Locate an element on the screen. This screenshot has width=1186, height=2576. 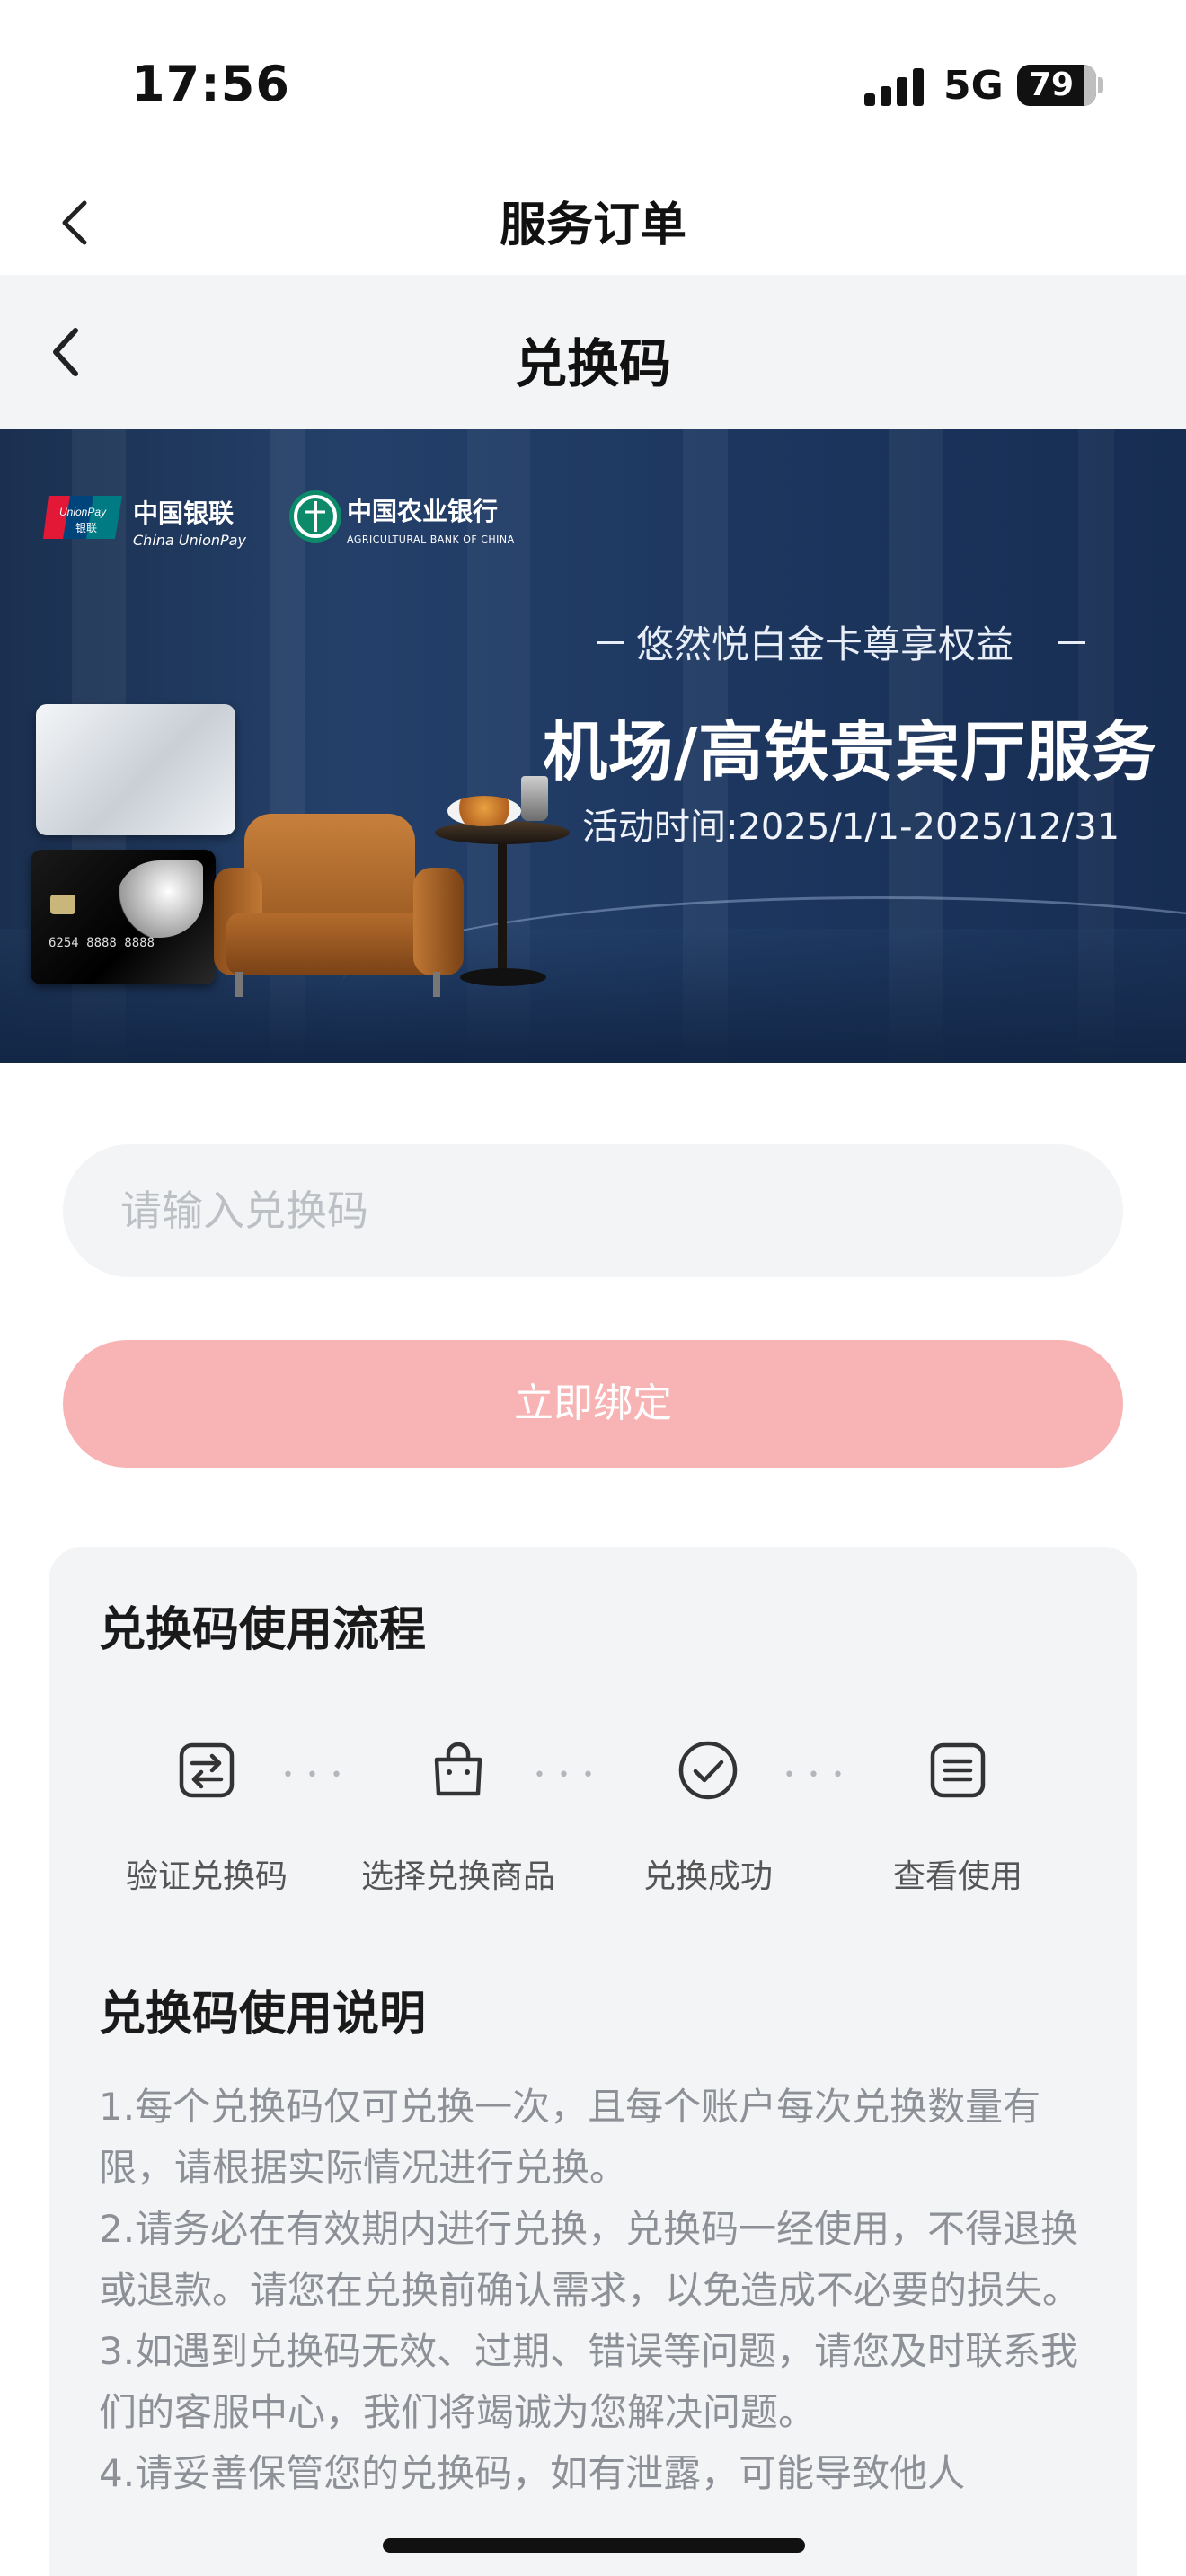
instructions-title: 兑换码使用说明 is located at coordinates (263, 2015).